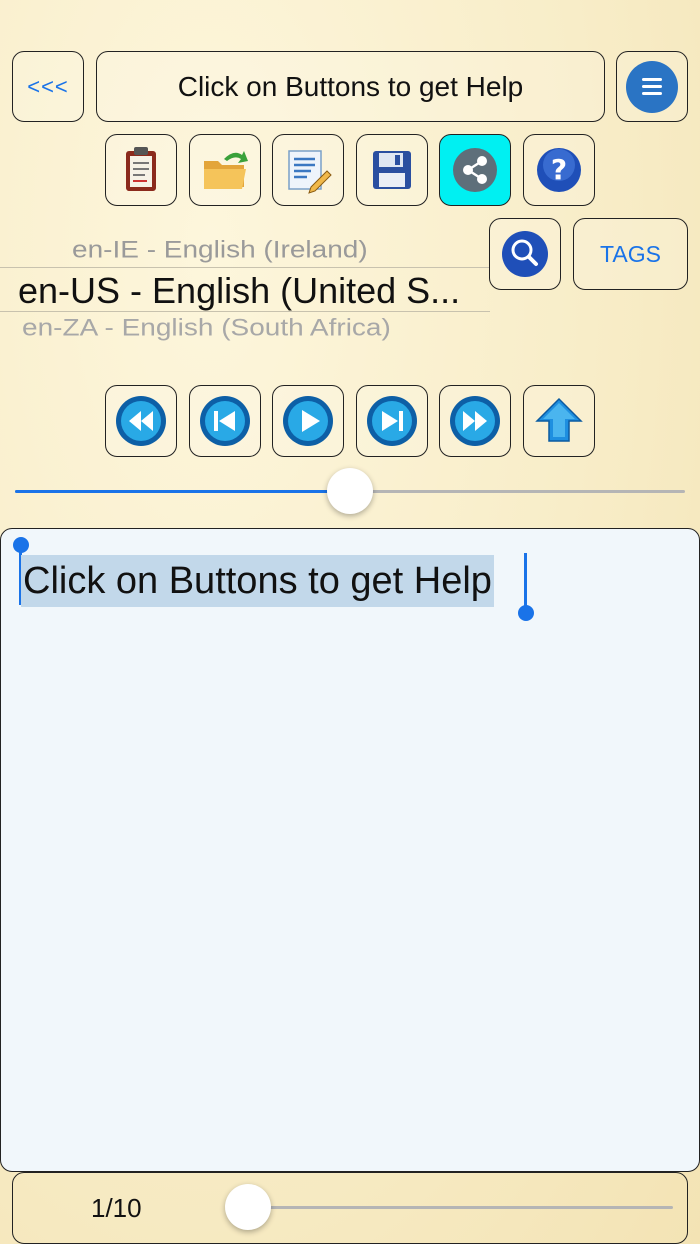 This screenshot has width=700, height=1244. I want to click on arrow-up-icon, so click(559, 419).